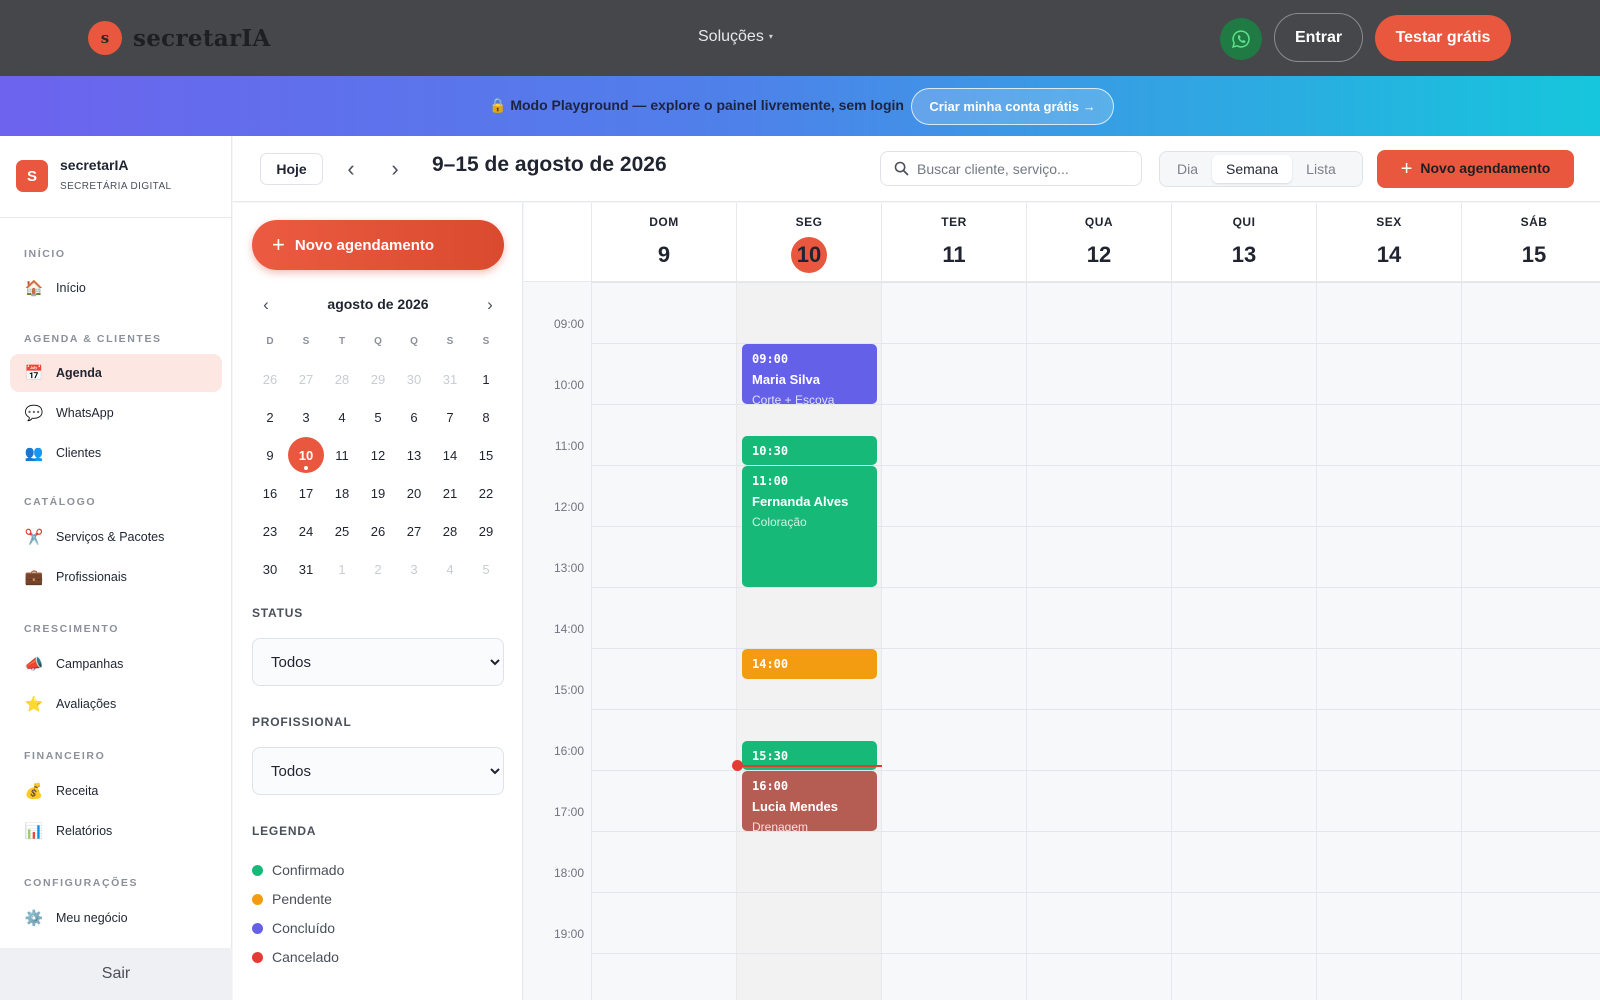  Describe the element at coordinates (116, 664) in the screenshot. I see `sidebar-item-campanhas: 📣 Campanhas` at that location.